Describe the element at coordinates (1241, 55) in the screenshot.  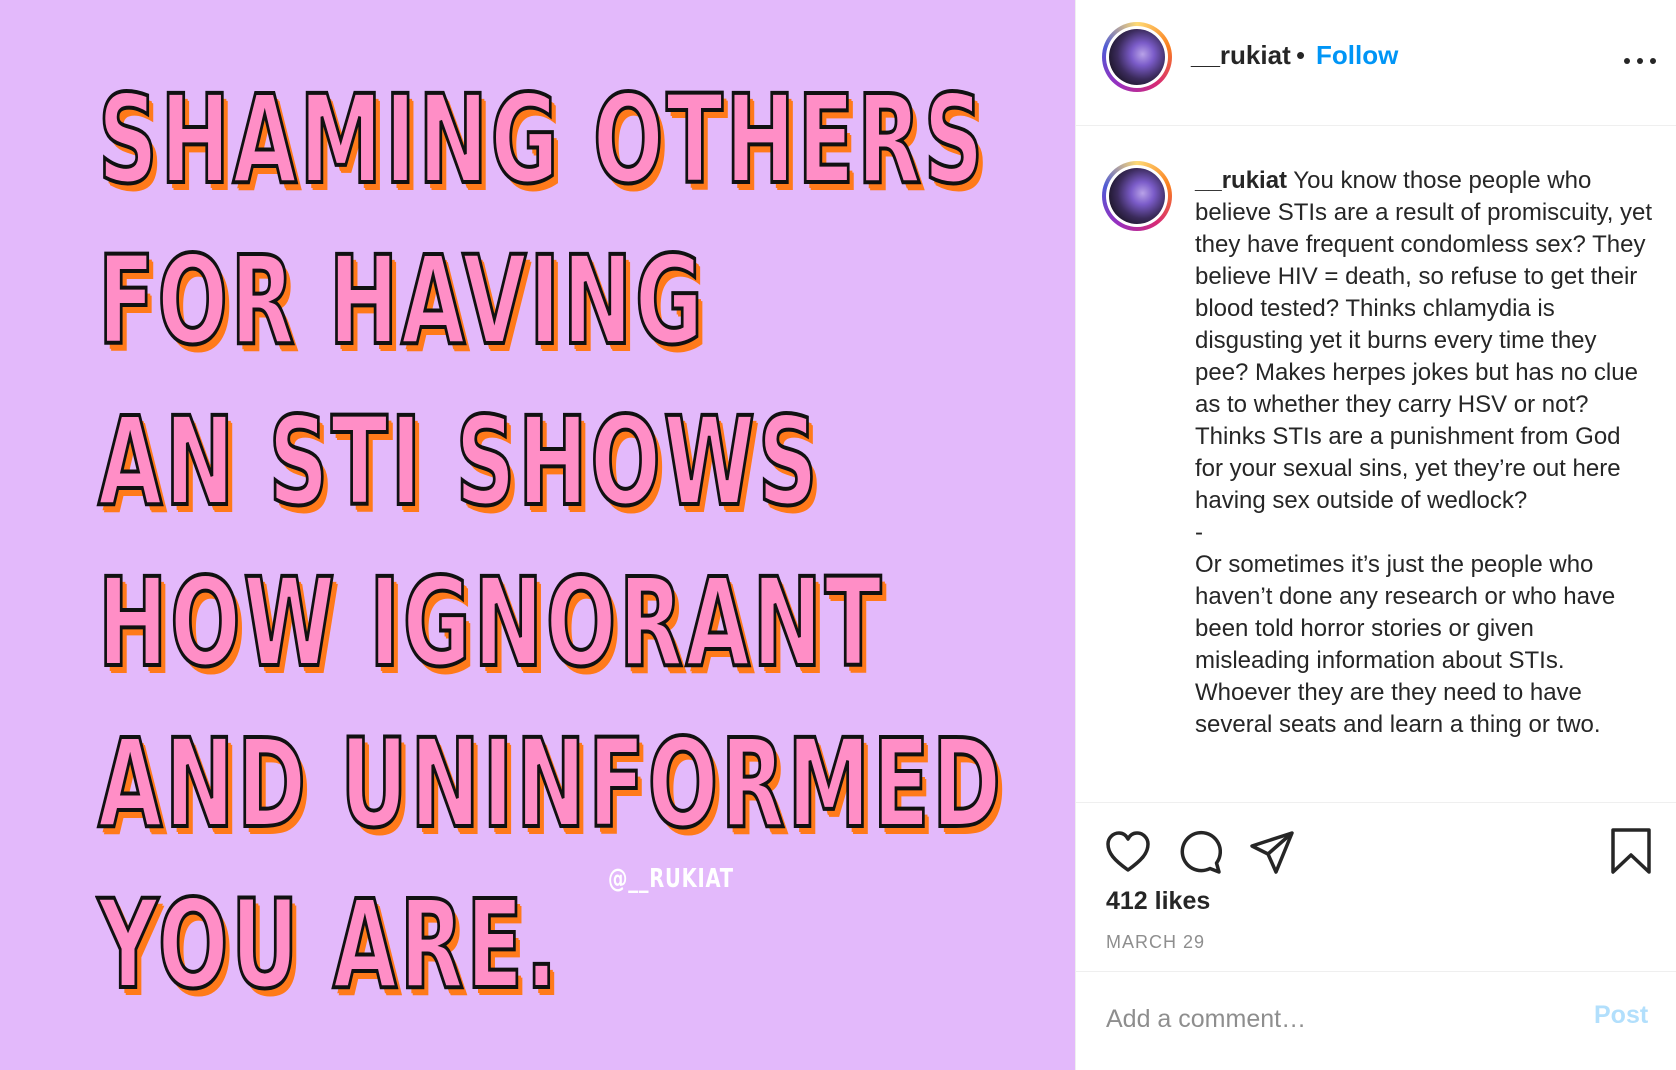
I see `header-username: __rukiat` at that location.